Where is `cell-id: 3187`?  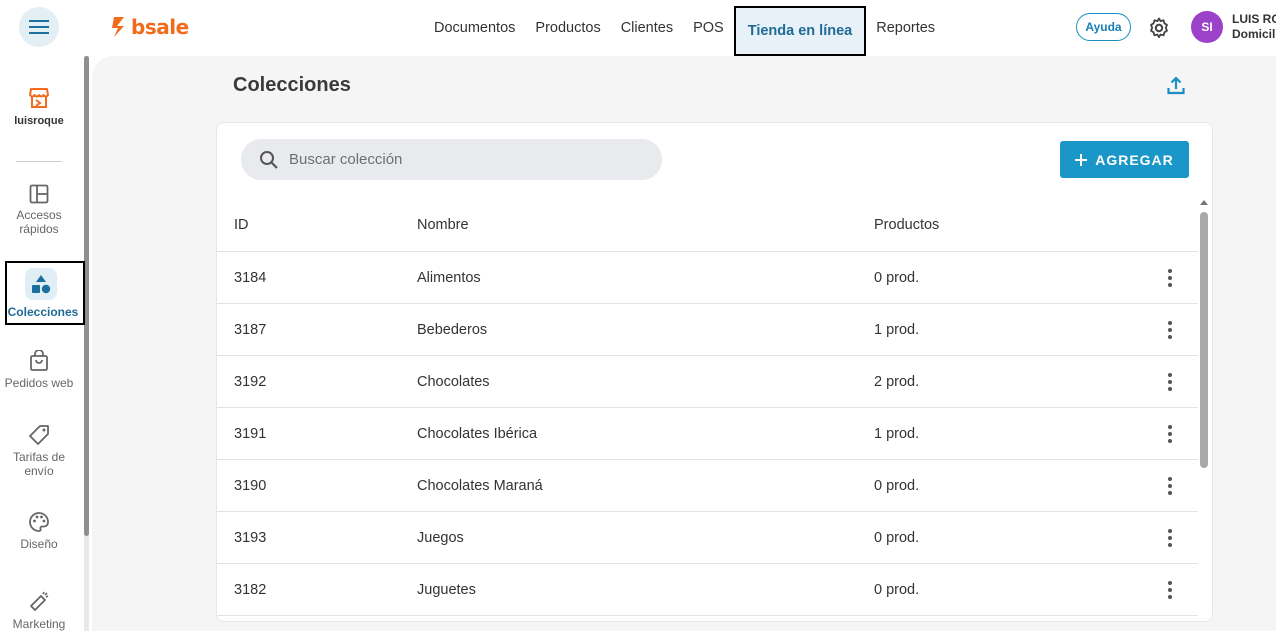
cell-id: 3187 is located at coordinates (250, 329).